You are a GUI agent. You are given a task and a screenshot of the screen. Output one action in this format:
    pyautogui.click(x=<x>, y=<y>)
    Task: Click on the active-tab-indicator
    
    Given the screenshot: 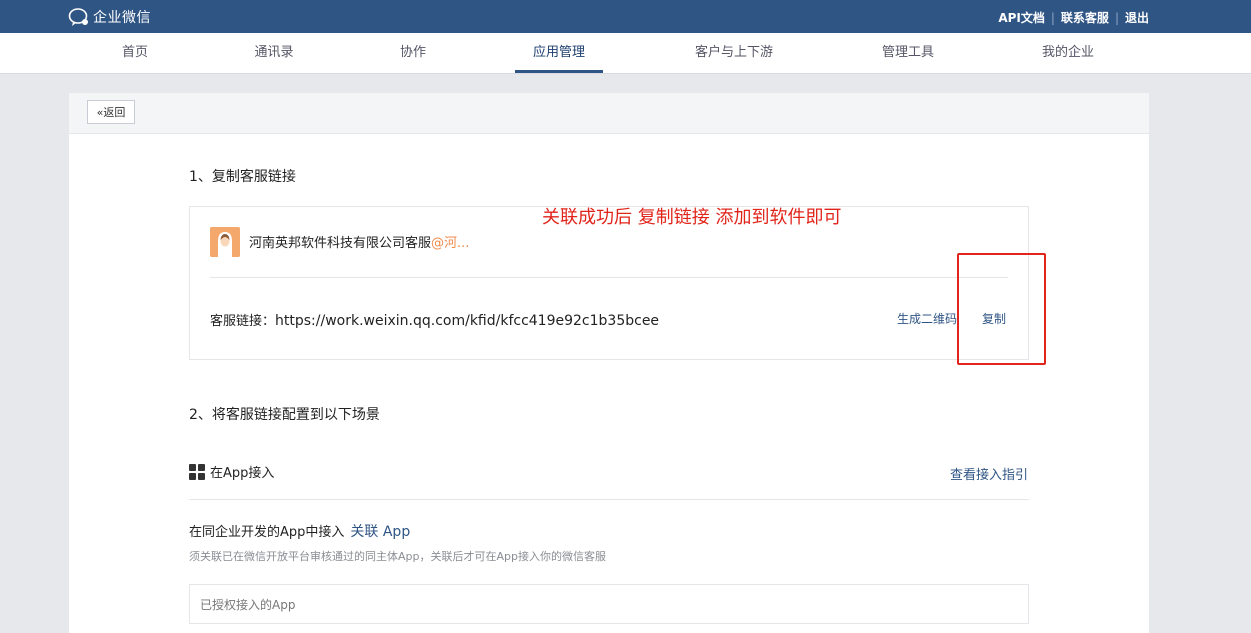 What is the action you would take?
    pyautogui.click(x=559, y=71)
    